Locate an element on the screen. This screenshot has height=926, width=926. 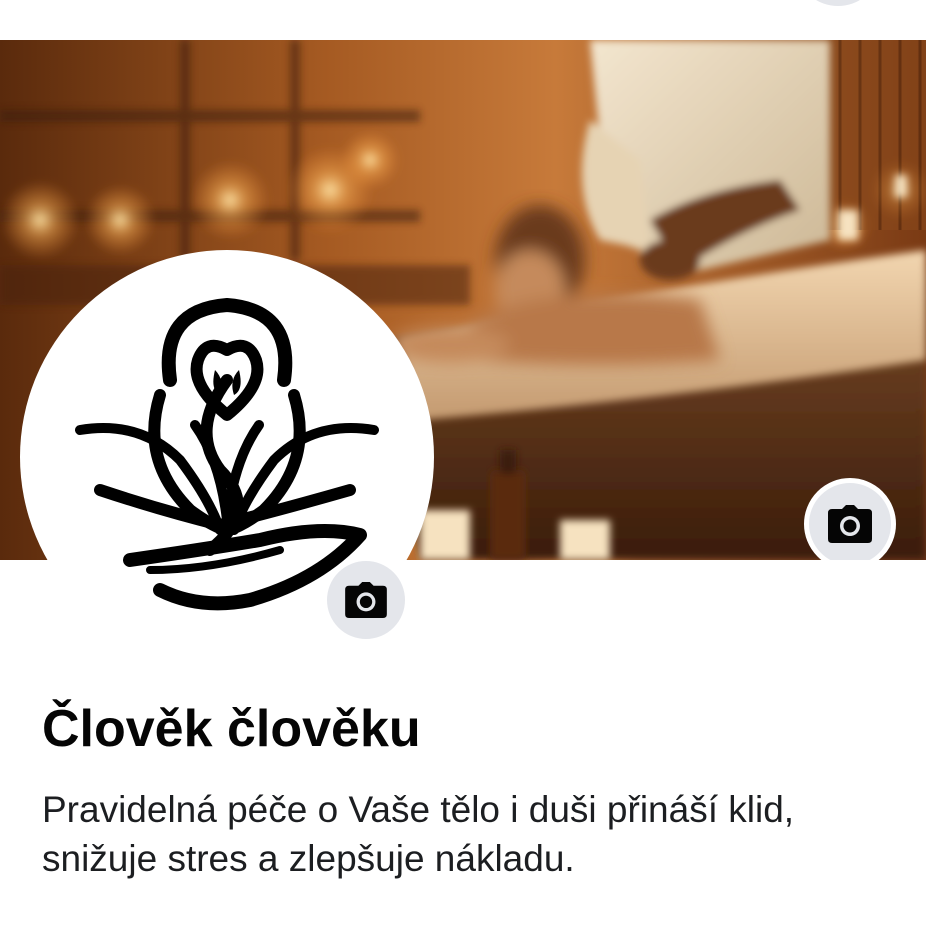
top-strip is located at coordinates (463, 20).